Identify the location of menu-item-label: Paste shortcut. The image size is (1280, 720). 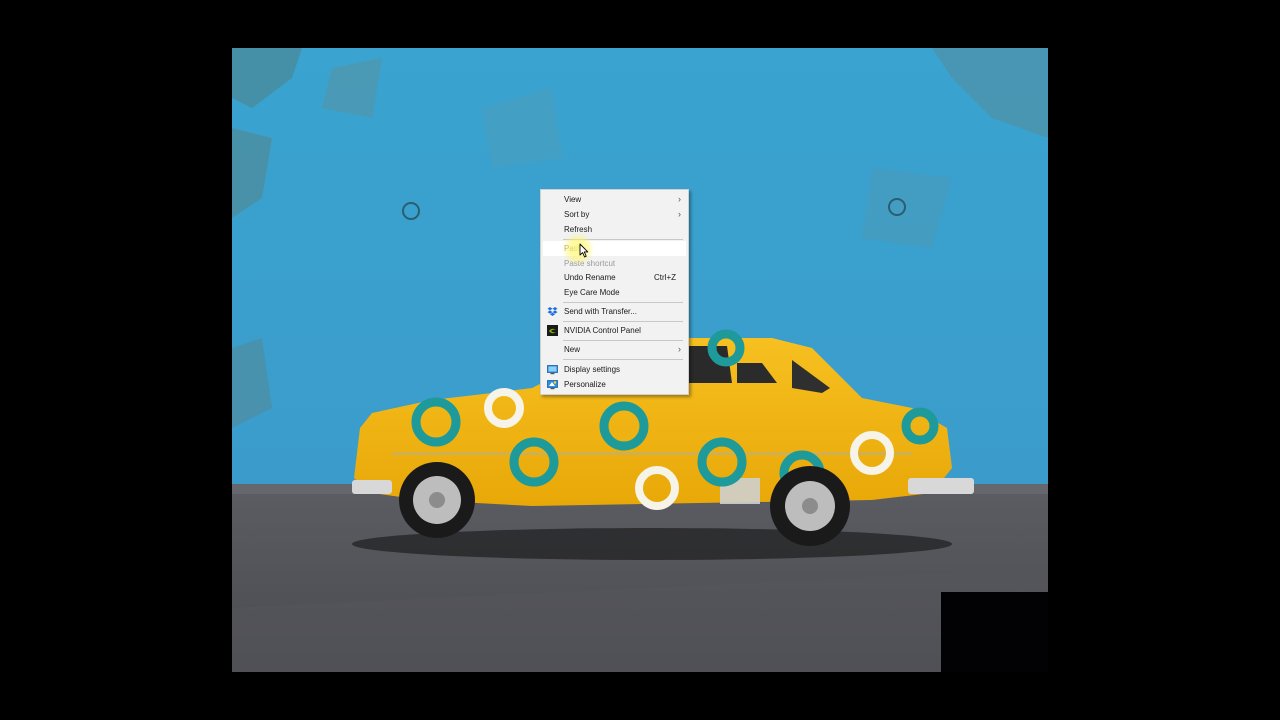
(590, 263).